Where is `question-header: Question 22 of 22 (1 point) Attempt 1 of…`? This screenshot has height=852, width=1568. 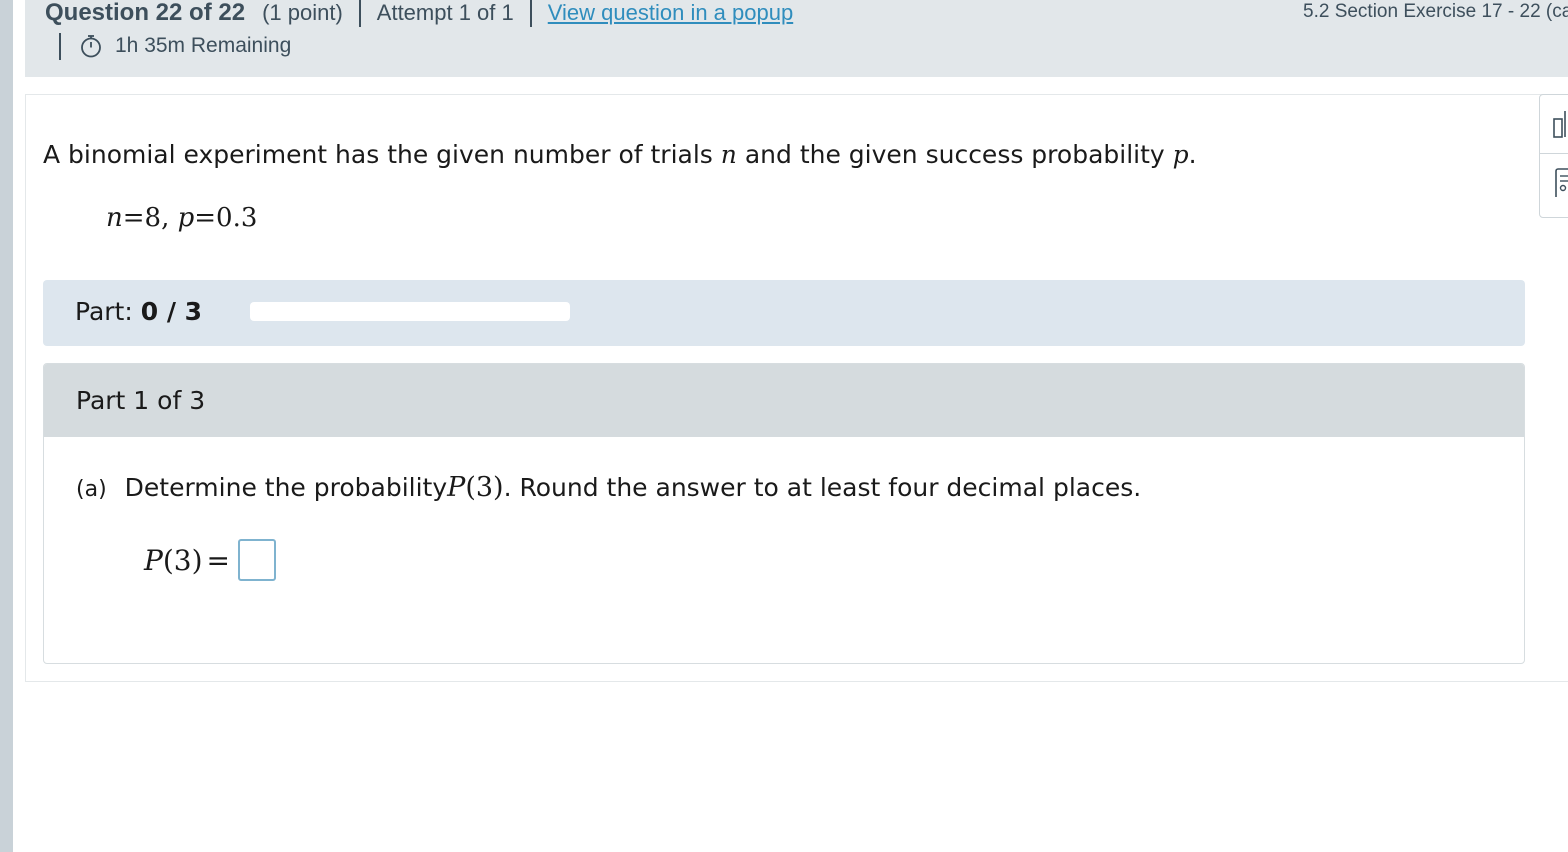 question-header: Question 22 of 22 (1 point) Attempt 1 of… is located at coordinates (796, 38).